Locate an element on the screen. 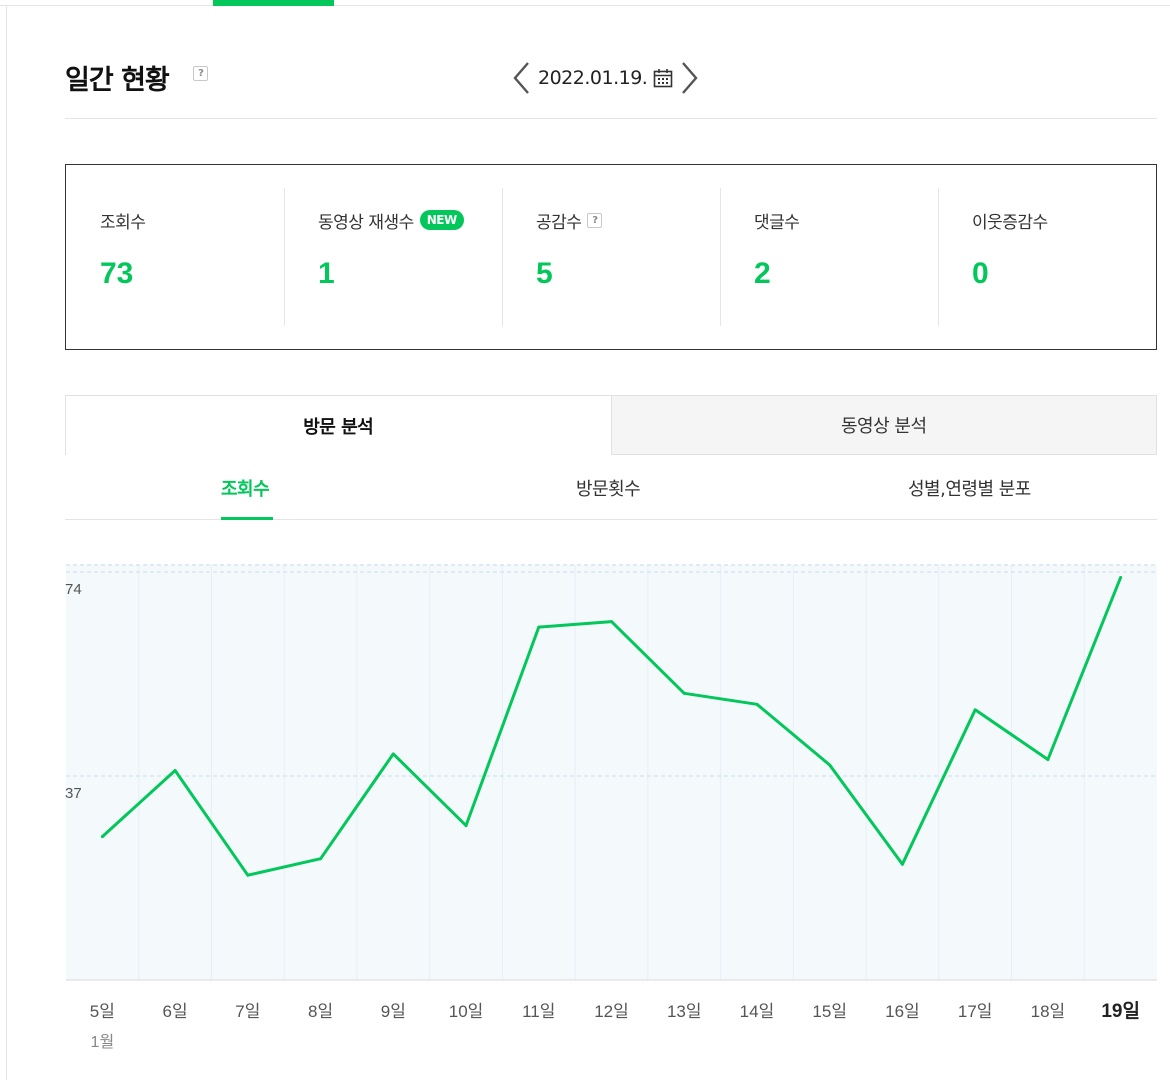  stat-label: 공감수 ? is located at coordinates (628, 220).